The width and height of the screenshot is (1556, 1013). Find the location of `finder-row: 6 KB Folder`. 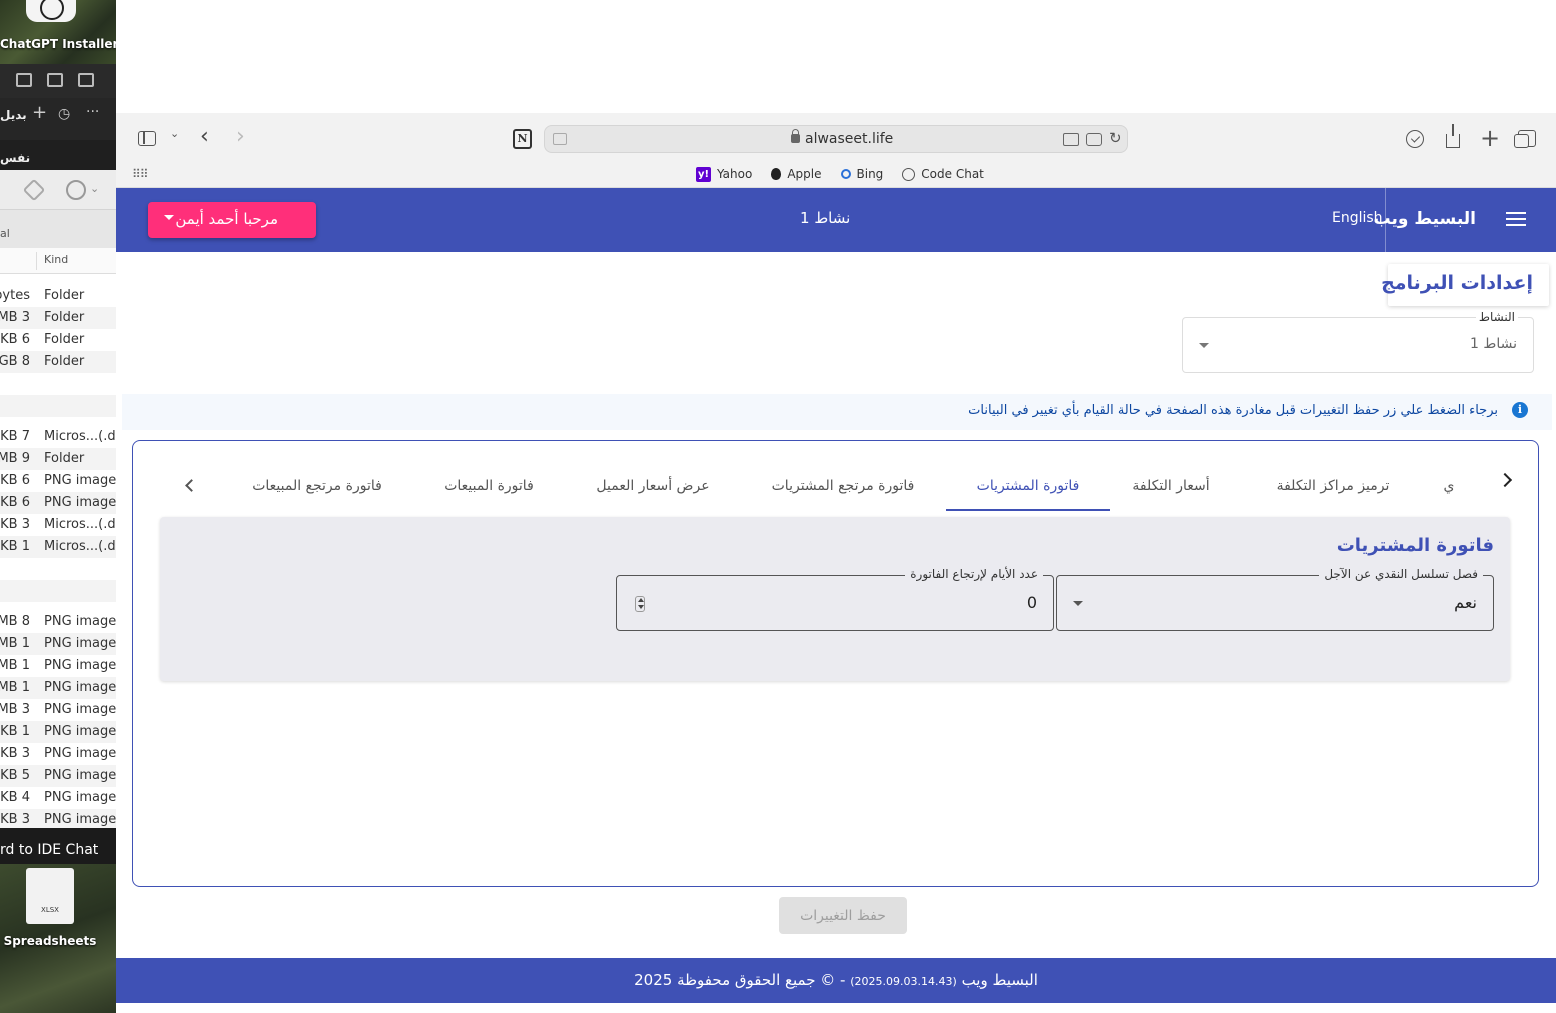

finder-row: 6 KB Folder is located at coordinates (58, 340).